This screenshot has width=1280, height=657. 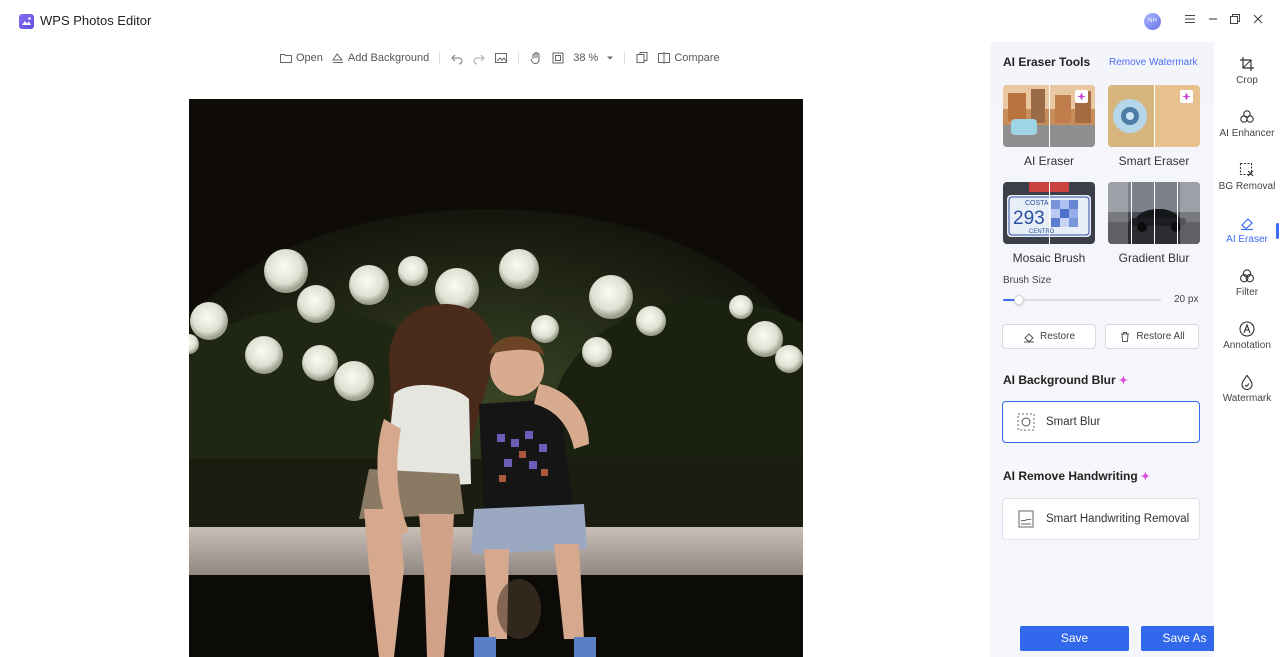 I want to click on handwriting-section-title: AI Remove Handwriting ✦, so click(x=1076, y=476).